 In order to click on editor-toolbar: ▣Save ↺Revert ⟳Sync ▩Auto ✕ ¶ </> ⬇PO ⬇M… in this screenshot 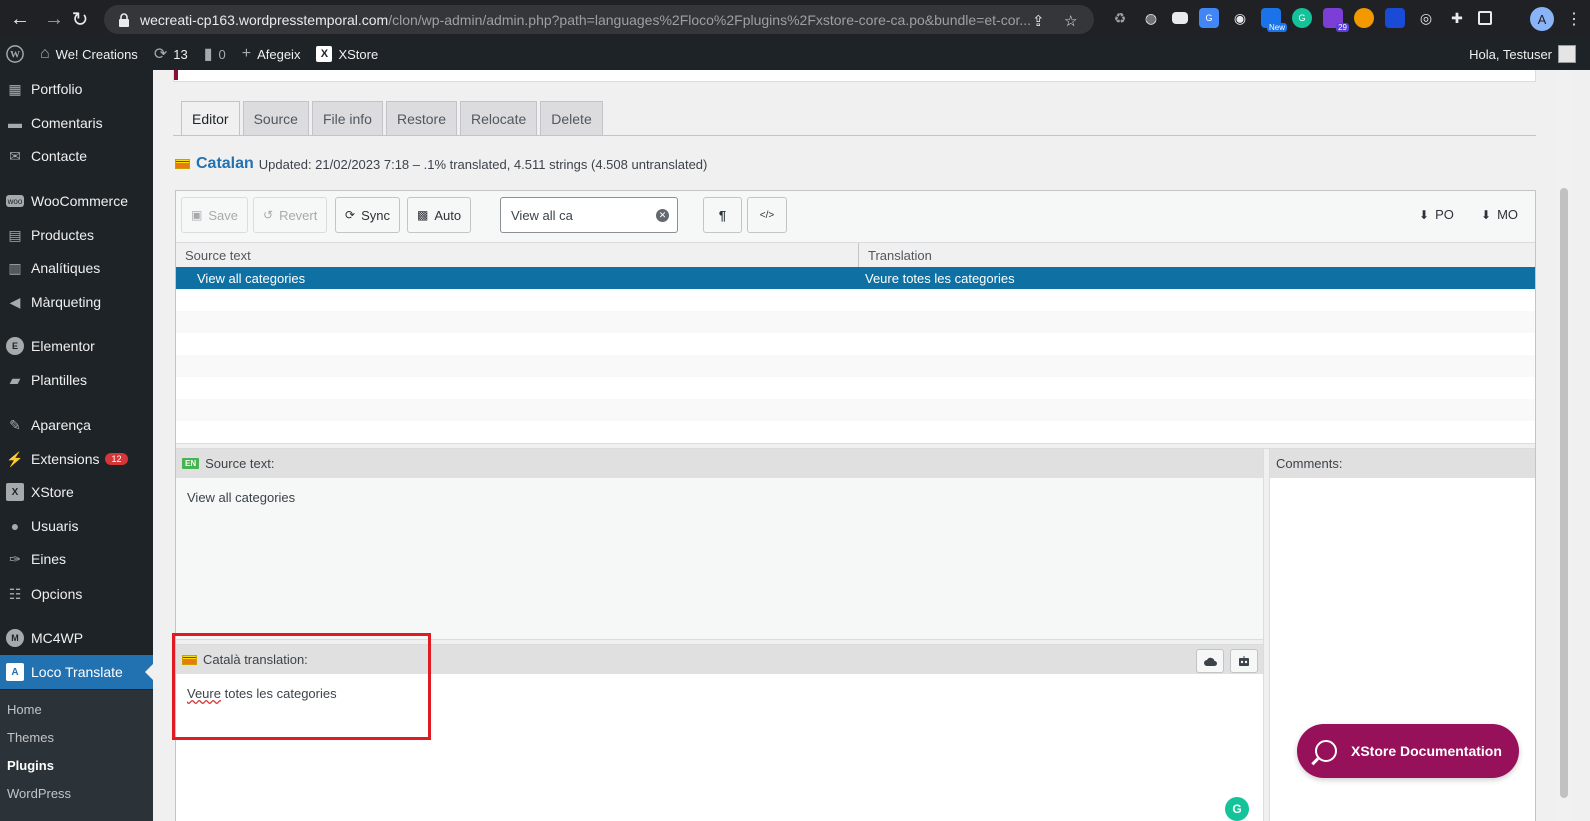, I will do `click(855, 217)`.